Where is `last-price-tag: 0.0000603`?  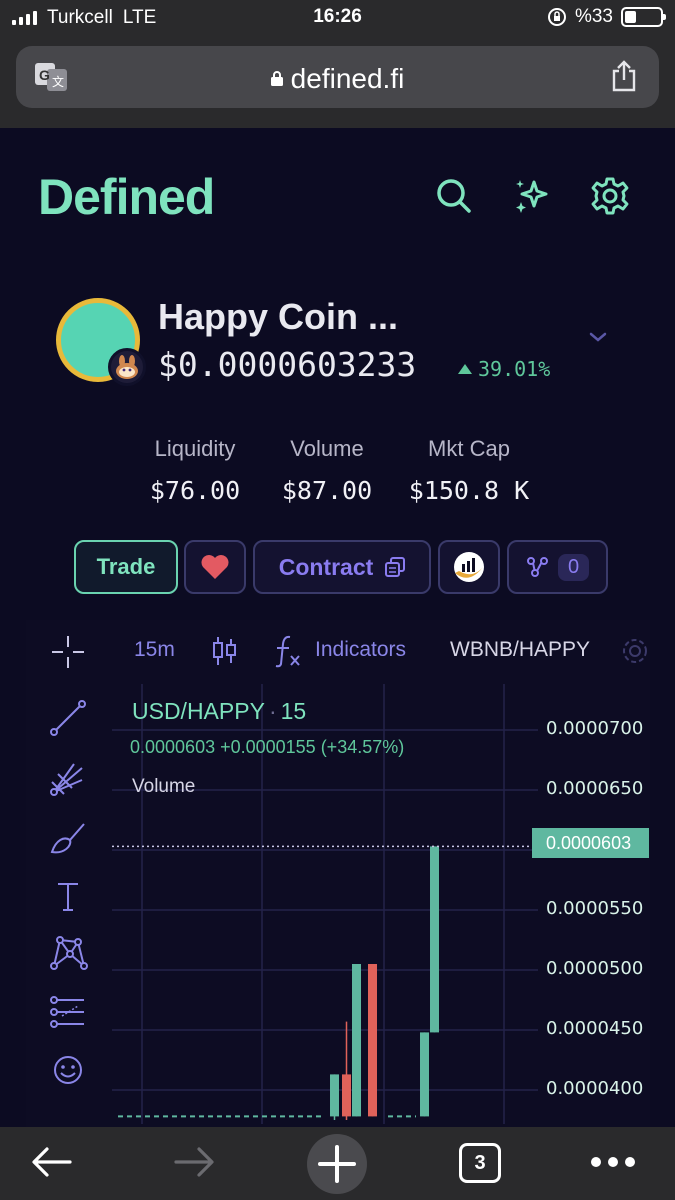
last-price-tag: 0.0000603 is located at coordinates (590, 843).